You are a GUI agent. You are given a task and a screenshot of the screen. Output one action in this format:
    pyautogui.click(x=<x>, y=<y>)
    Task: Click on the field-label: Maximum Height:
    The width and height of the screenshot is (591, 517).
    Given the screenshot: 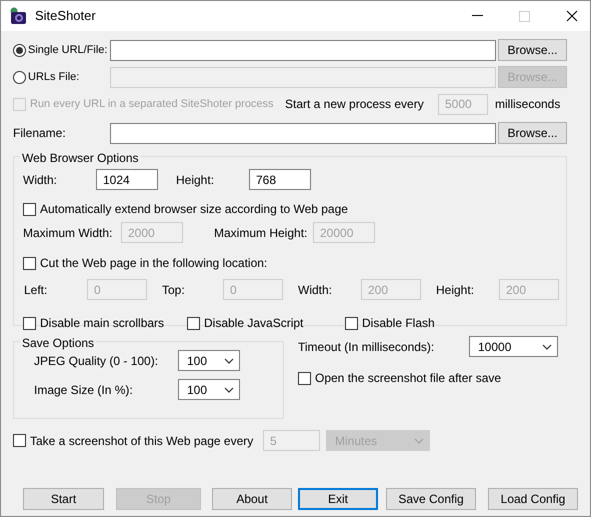 What is the action you would take?
    pyautogui.click(x=261, y=233)
    